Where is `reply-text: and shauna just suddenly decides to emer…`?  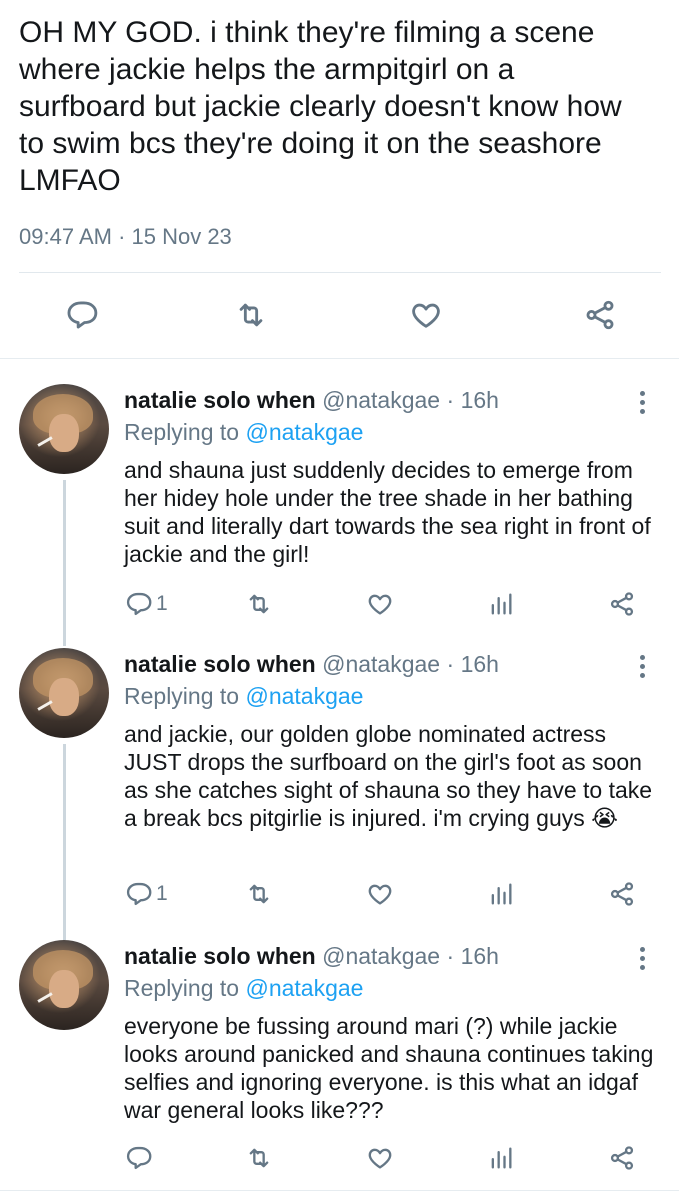 reply-text: and shauna just suddenly decides to emer… is located at coordinates (387, 512).